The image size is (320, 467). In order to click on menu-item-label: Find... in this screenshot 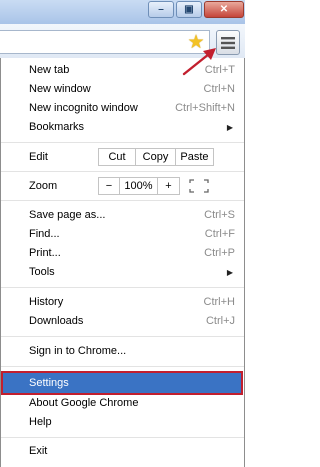, I will do `click(44, 234)`.